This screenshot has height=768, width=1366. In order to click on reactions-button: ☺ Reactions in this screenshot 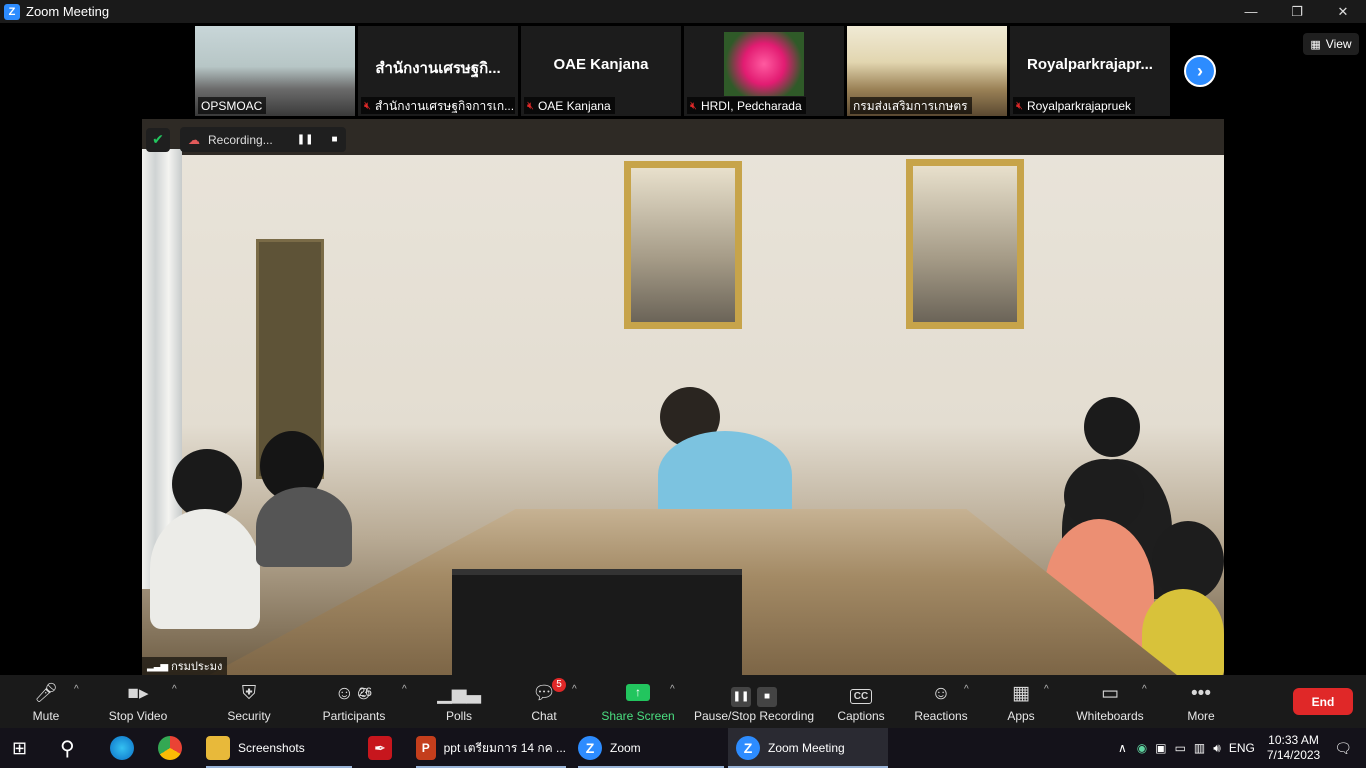, I will do `click(941, 702)`.